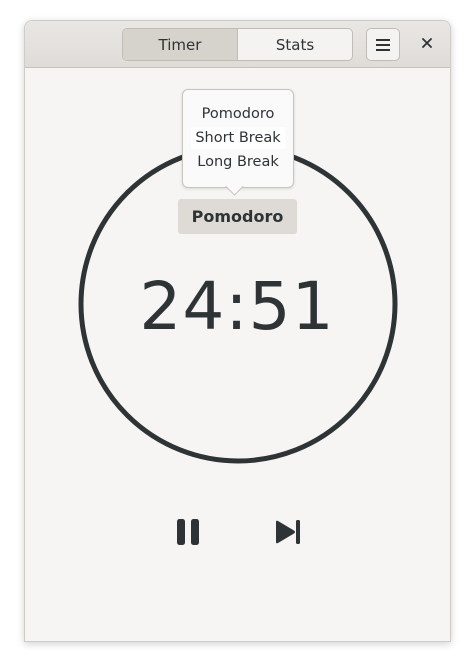  Describe the element at coordinates (237, 306) in the screenshot. I see `timer-display: 24:51` at that location.